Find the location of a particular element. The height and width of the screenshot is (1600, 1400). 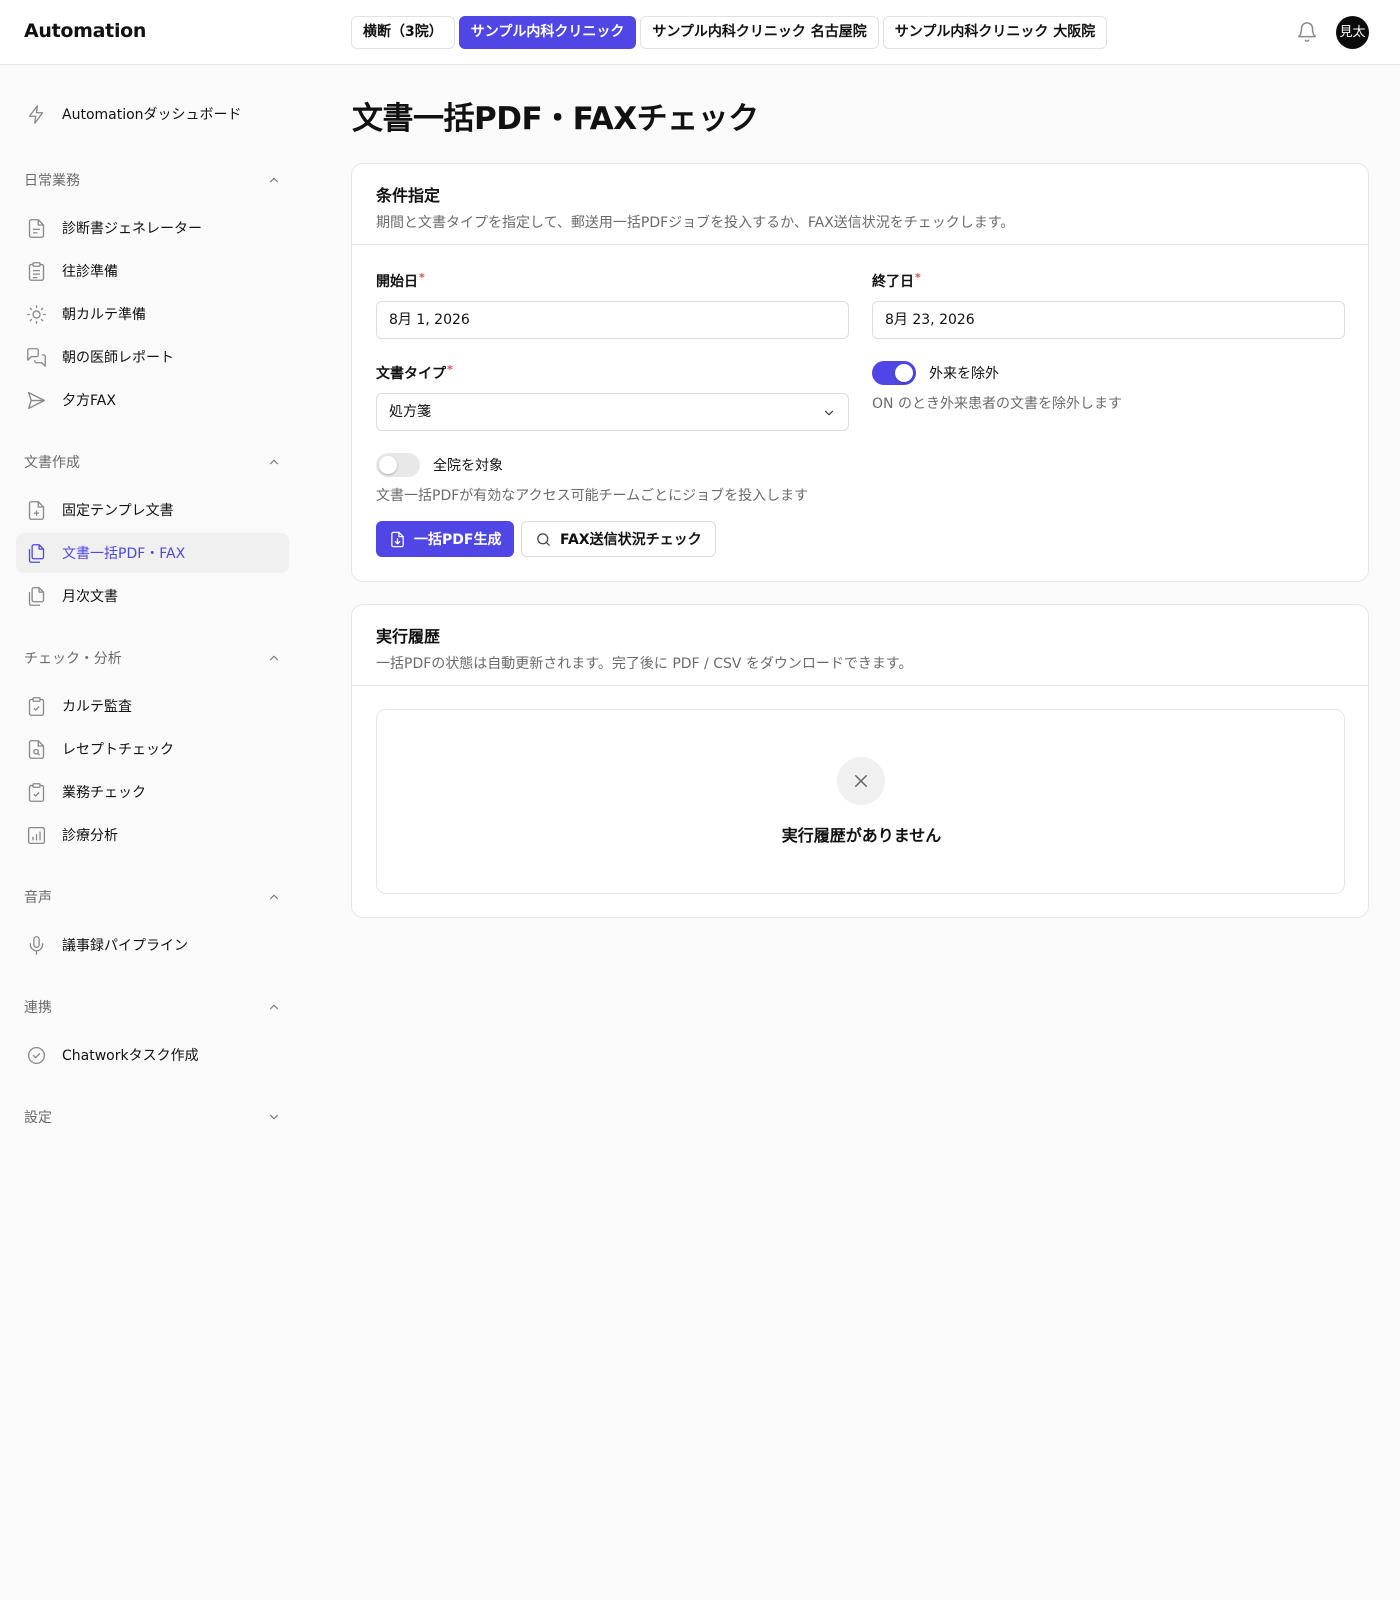

page-title: 文書一括PDF・FAXチェック is located at coordinates (555, 119).